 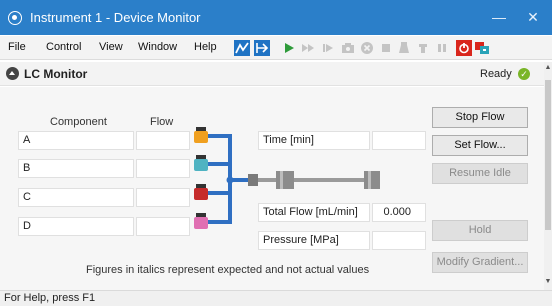 What do you see at coordinates (367, 48) in the screenshot?
I see `stop-circle-icon` at bounding box center [367, 48].